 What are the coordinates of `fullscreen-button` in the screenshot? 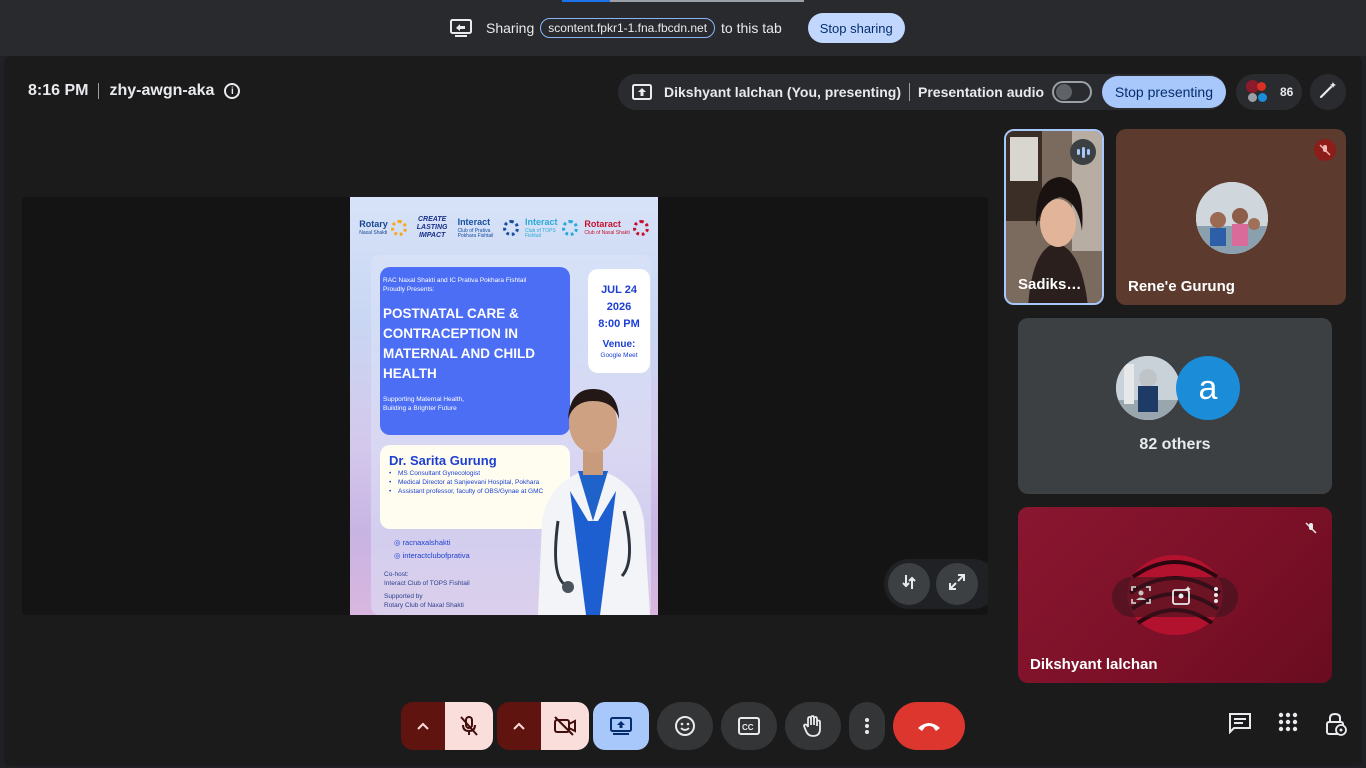 It's located at (957, 584).